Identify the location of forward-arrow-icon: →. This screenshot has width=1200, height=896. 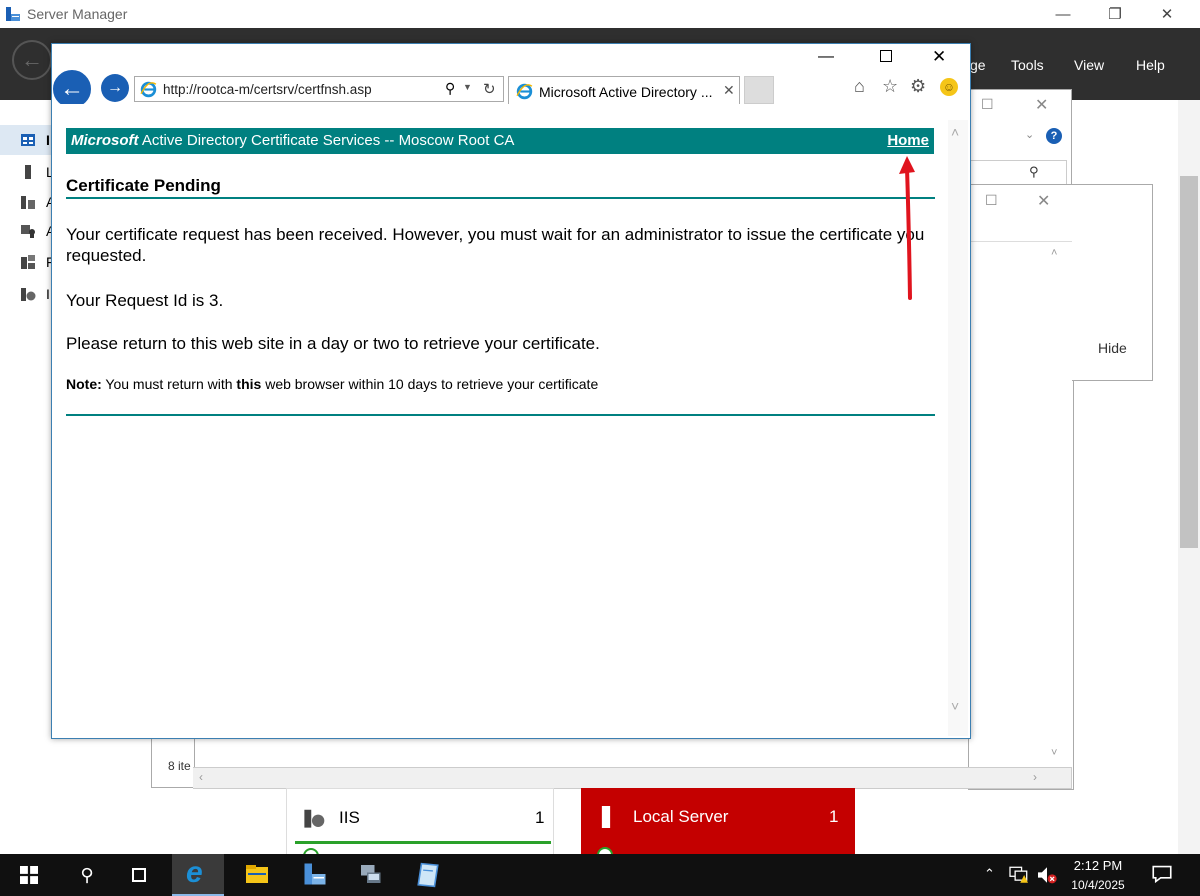
(115, 87).